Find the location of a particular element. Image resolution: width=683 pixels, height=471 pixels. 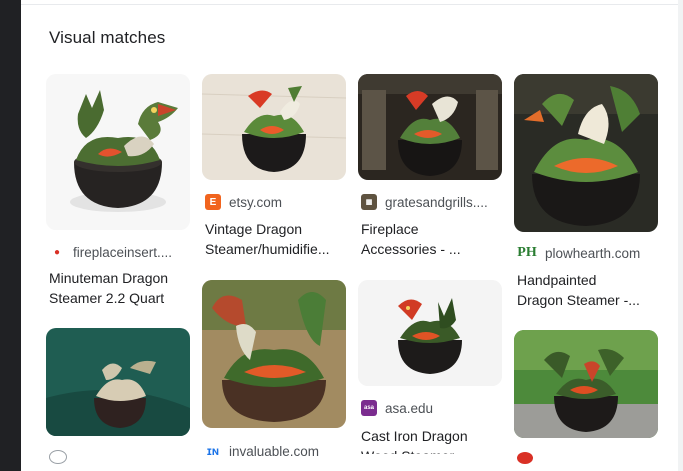

globe-icon is located at coordinates (58, 457).